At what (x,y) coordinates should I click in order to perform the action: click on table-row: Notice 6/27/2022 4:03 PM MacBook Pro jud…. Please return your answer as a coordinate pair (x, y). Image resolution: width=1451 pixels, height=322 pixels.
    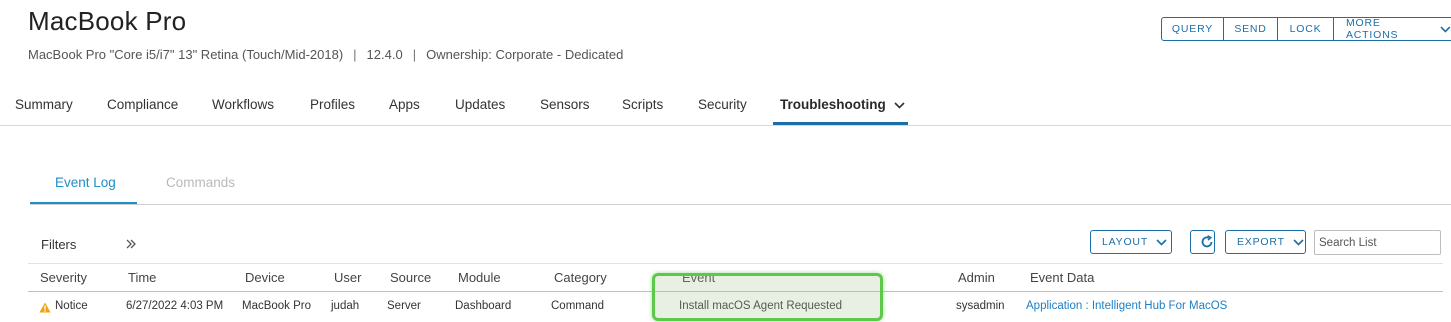
    Looking at the image, I should click on (735, 307).